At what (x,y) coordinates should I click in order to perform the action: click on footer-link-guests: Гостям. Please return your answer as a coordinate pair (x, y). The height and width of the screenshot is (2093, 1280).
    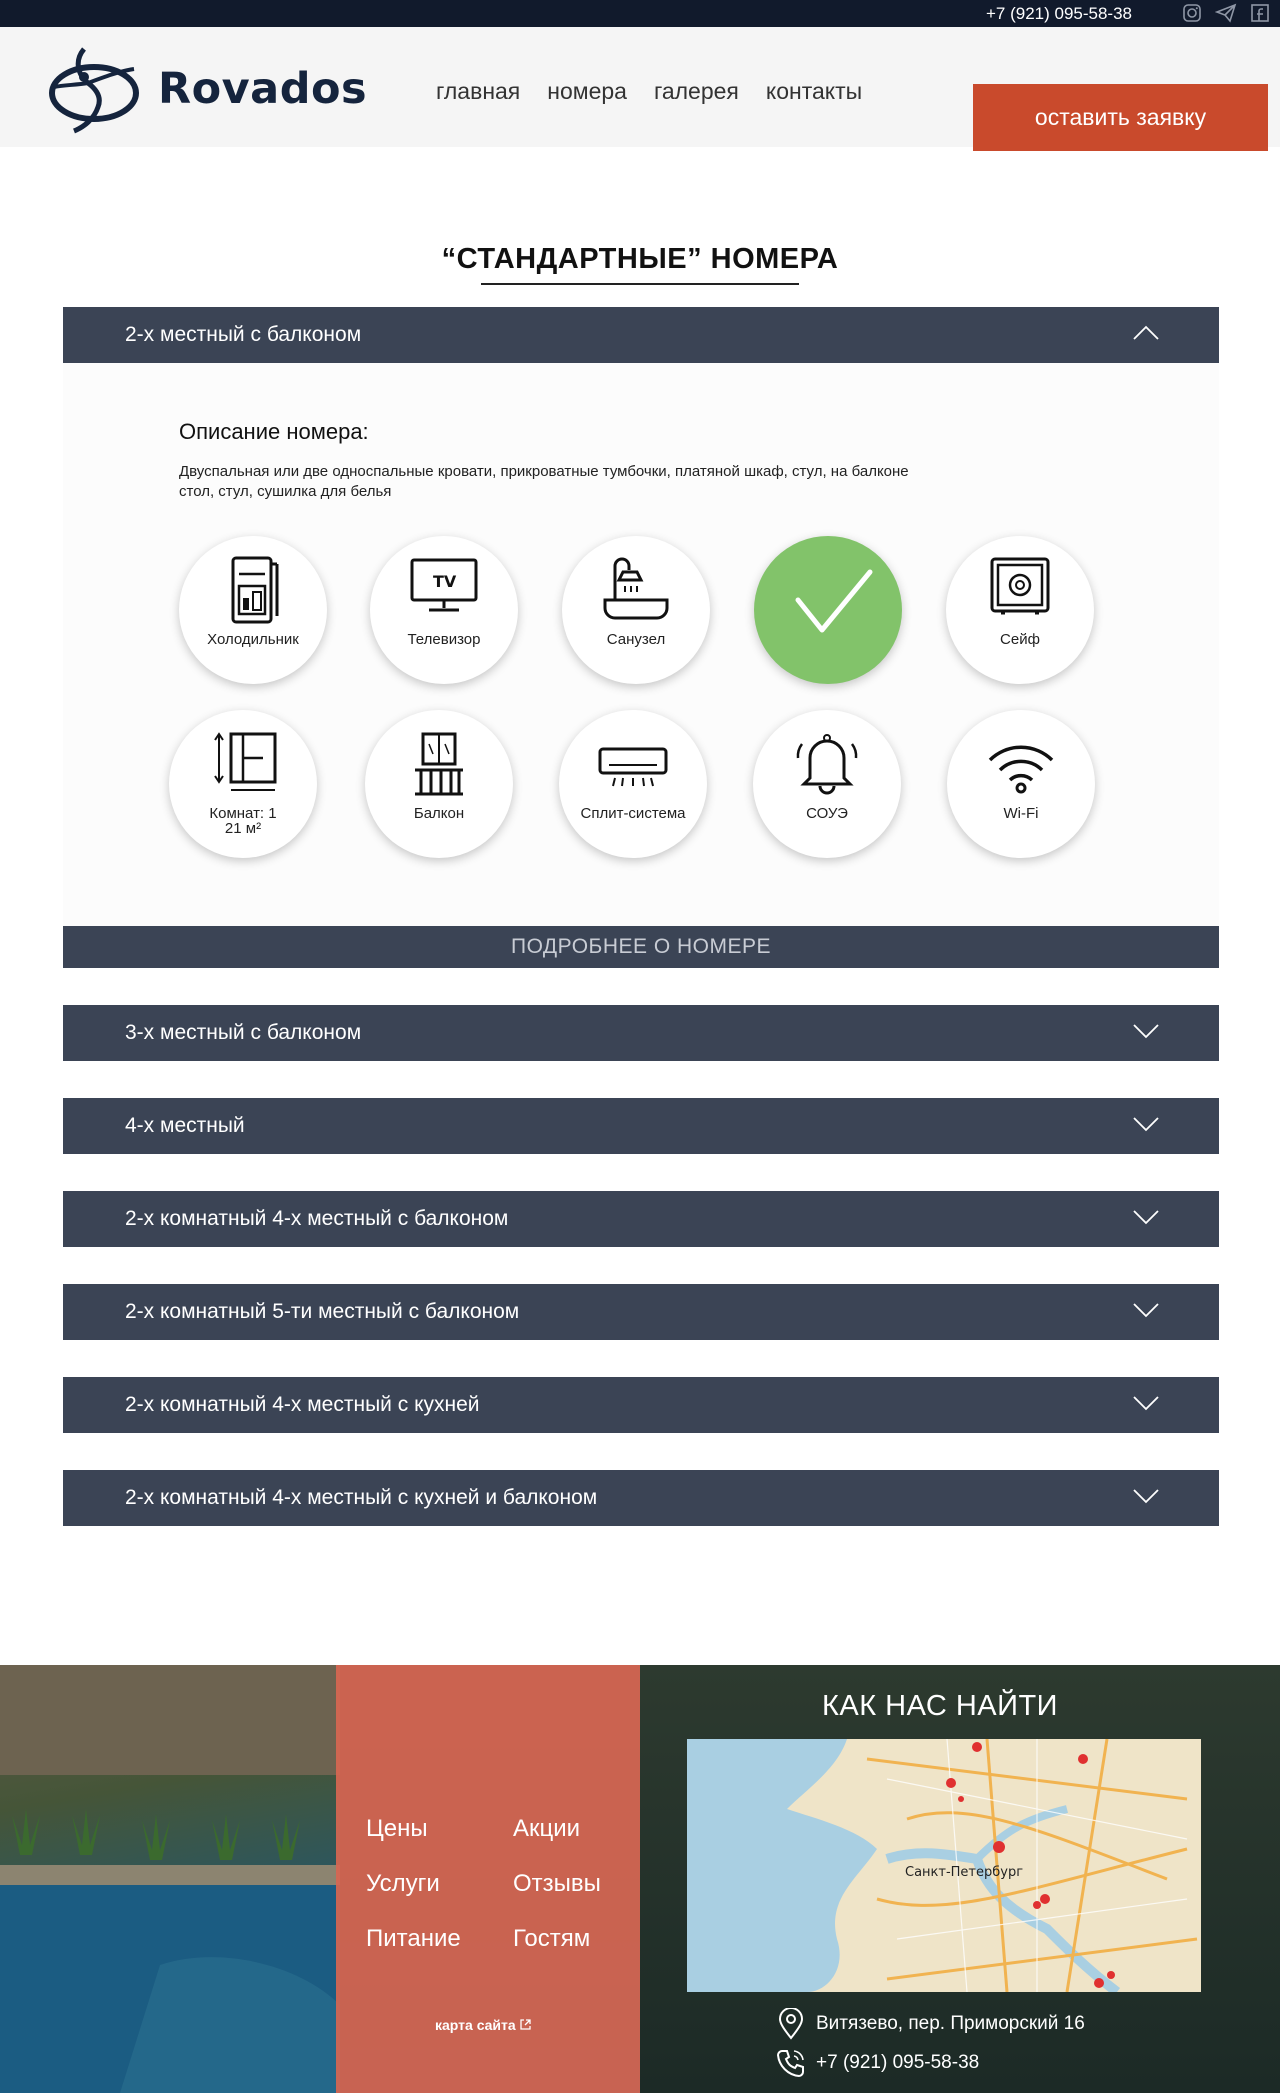
    Looking at the image, I should click on (573, 1939).